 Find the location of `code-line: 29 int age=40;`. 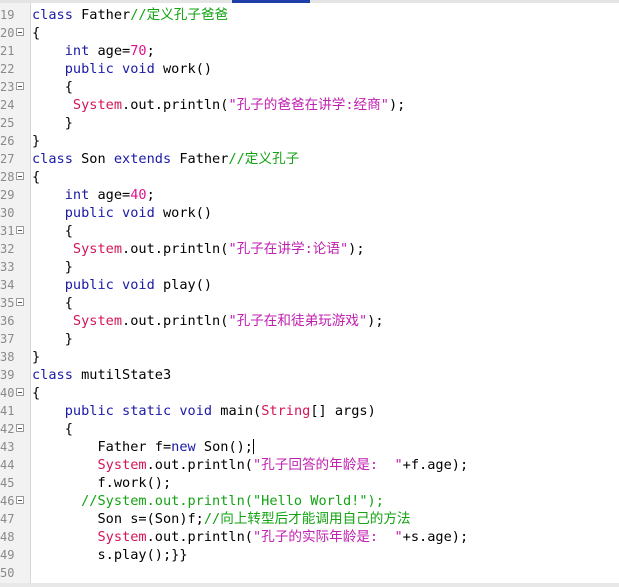

code-line: 29 int age=40; is located at coordinates (309, 195).